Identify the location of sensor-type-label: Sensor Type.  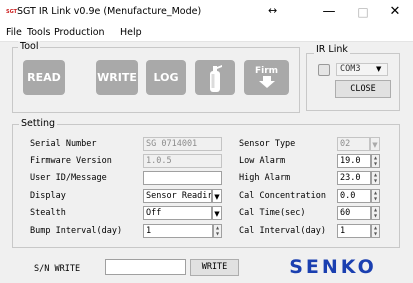
(267, 144).